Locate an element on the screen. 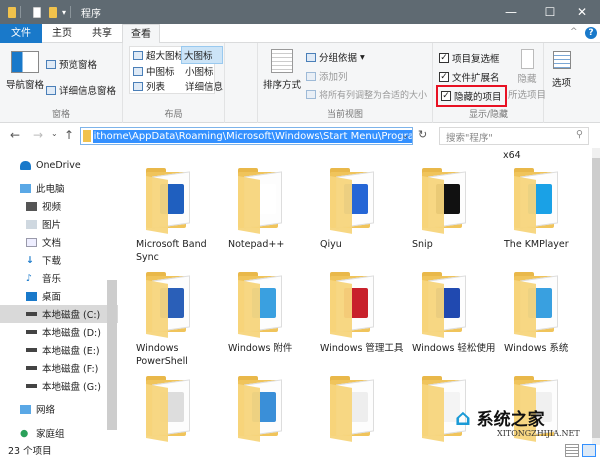 The height and width of the screenshot is (460, 600). quick-access-dropdown-icon: ▾ is located at coordinates (64, 12).